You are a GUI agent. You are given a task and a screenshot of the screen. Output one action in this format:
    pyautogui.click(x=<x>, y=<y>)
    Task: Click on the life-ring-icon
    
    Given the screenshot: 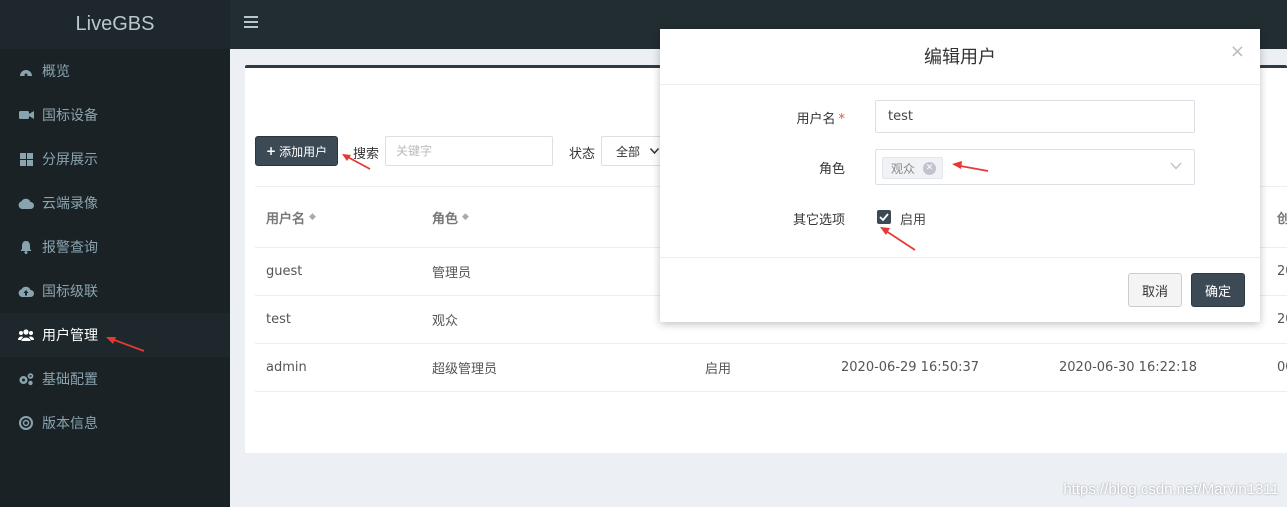 What is the action you would take?
    pyautogui.click(x=26, y=423)
    